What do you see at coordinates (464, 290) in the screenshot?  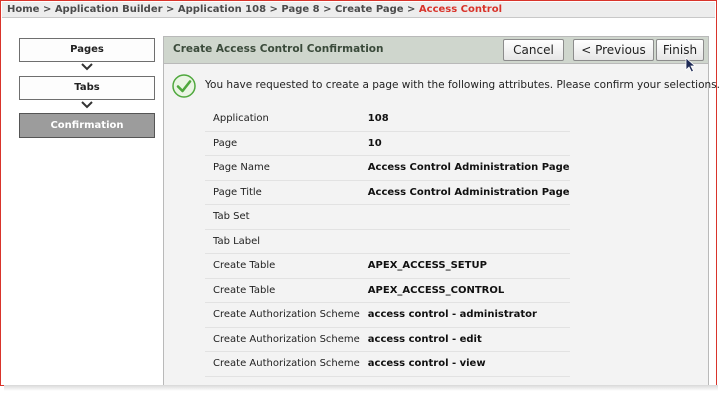 I see `attribute-value: APEX_ACCESS_CONTROL` at bounding box center [464, 290].